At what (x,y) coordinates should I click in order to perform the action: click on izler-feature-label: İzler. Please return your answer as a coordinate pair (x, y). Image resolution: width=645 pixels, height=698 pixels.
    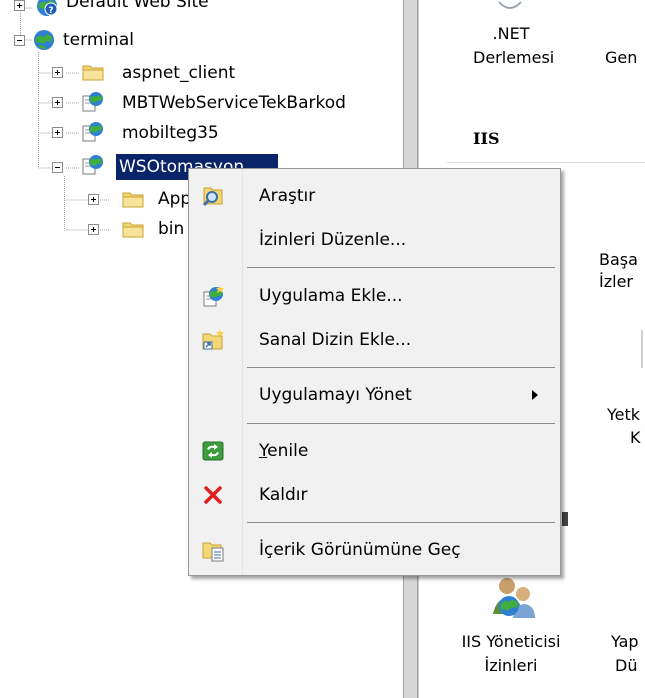
    Looking at the image, I should click on (616, 281).